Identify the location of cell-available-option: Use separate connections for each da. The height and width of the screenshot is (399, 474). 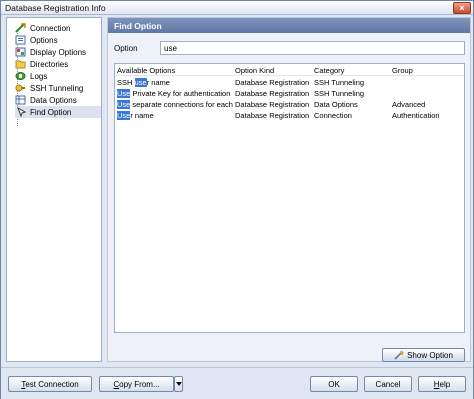
(175, 104).